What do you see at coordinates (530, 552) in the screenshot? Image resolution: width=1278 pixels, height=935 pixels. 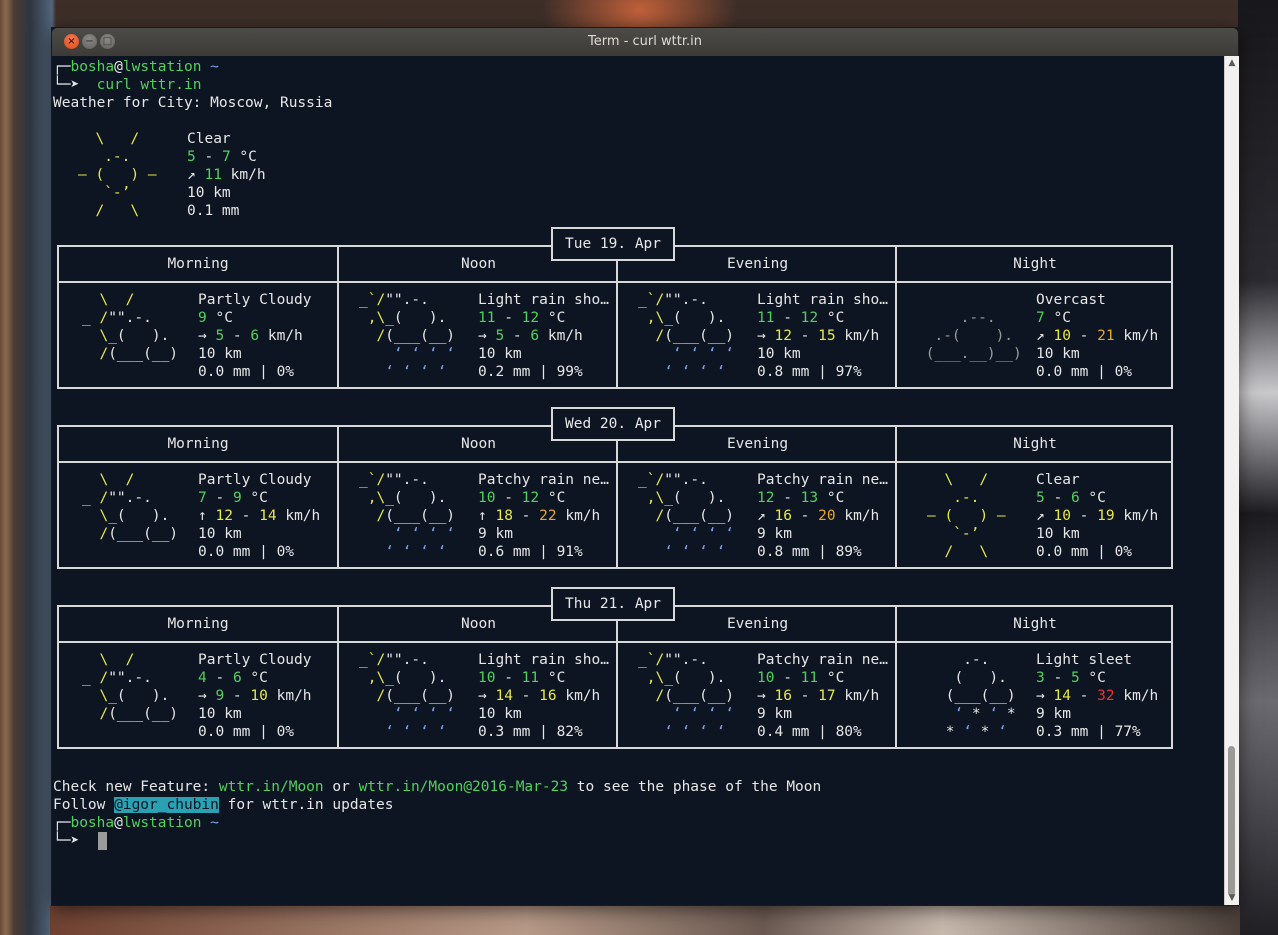 I see `slot-precipitation: 0.6 mm | 91%` at bounding box center [530, 552].